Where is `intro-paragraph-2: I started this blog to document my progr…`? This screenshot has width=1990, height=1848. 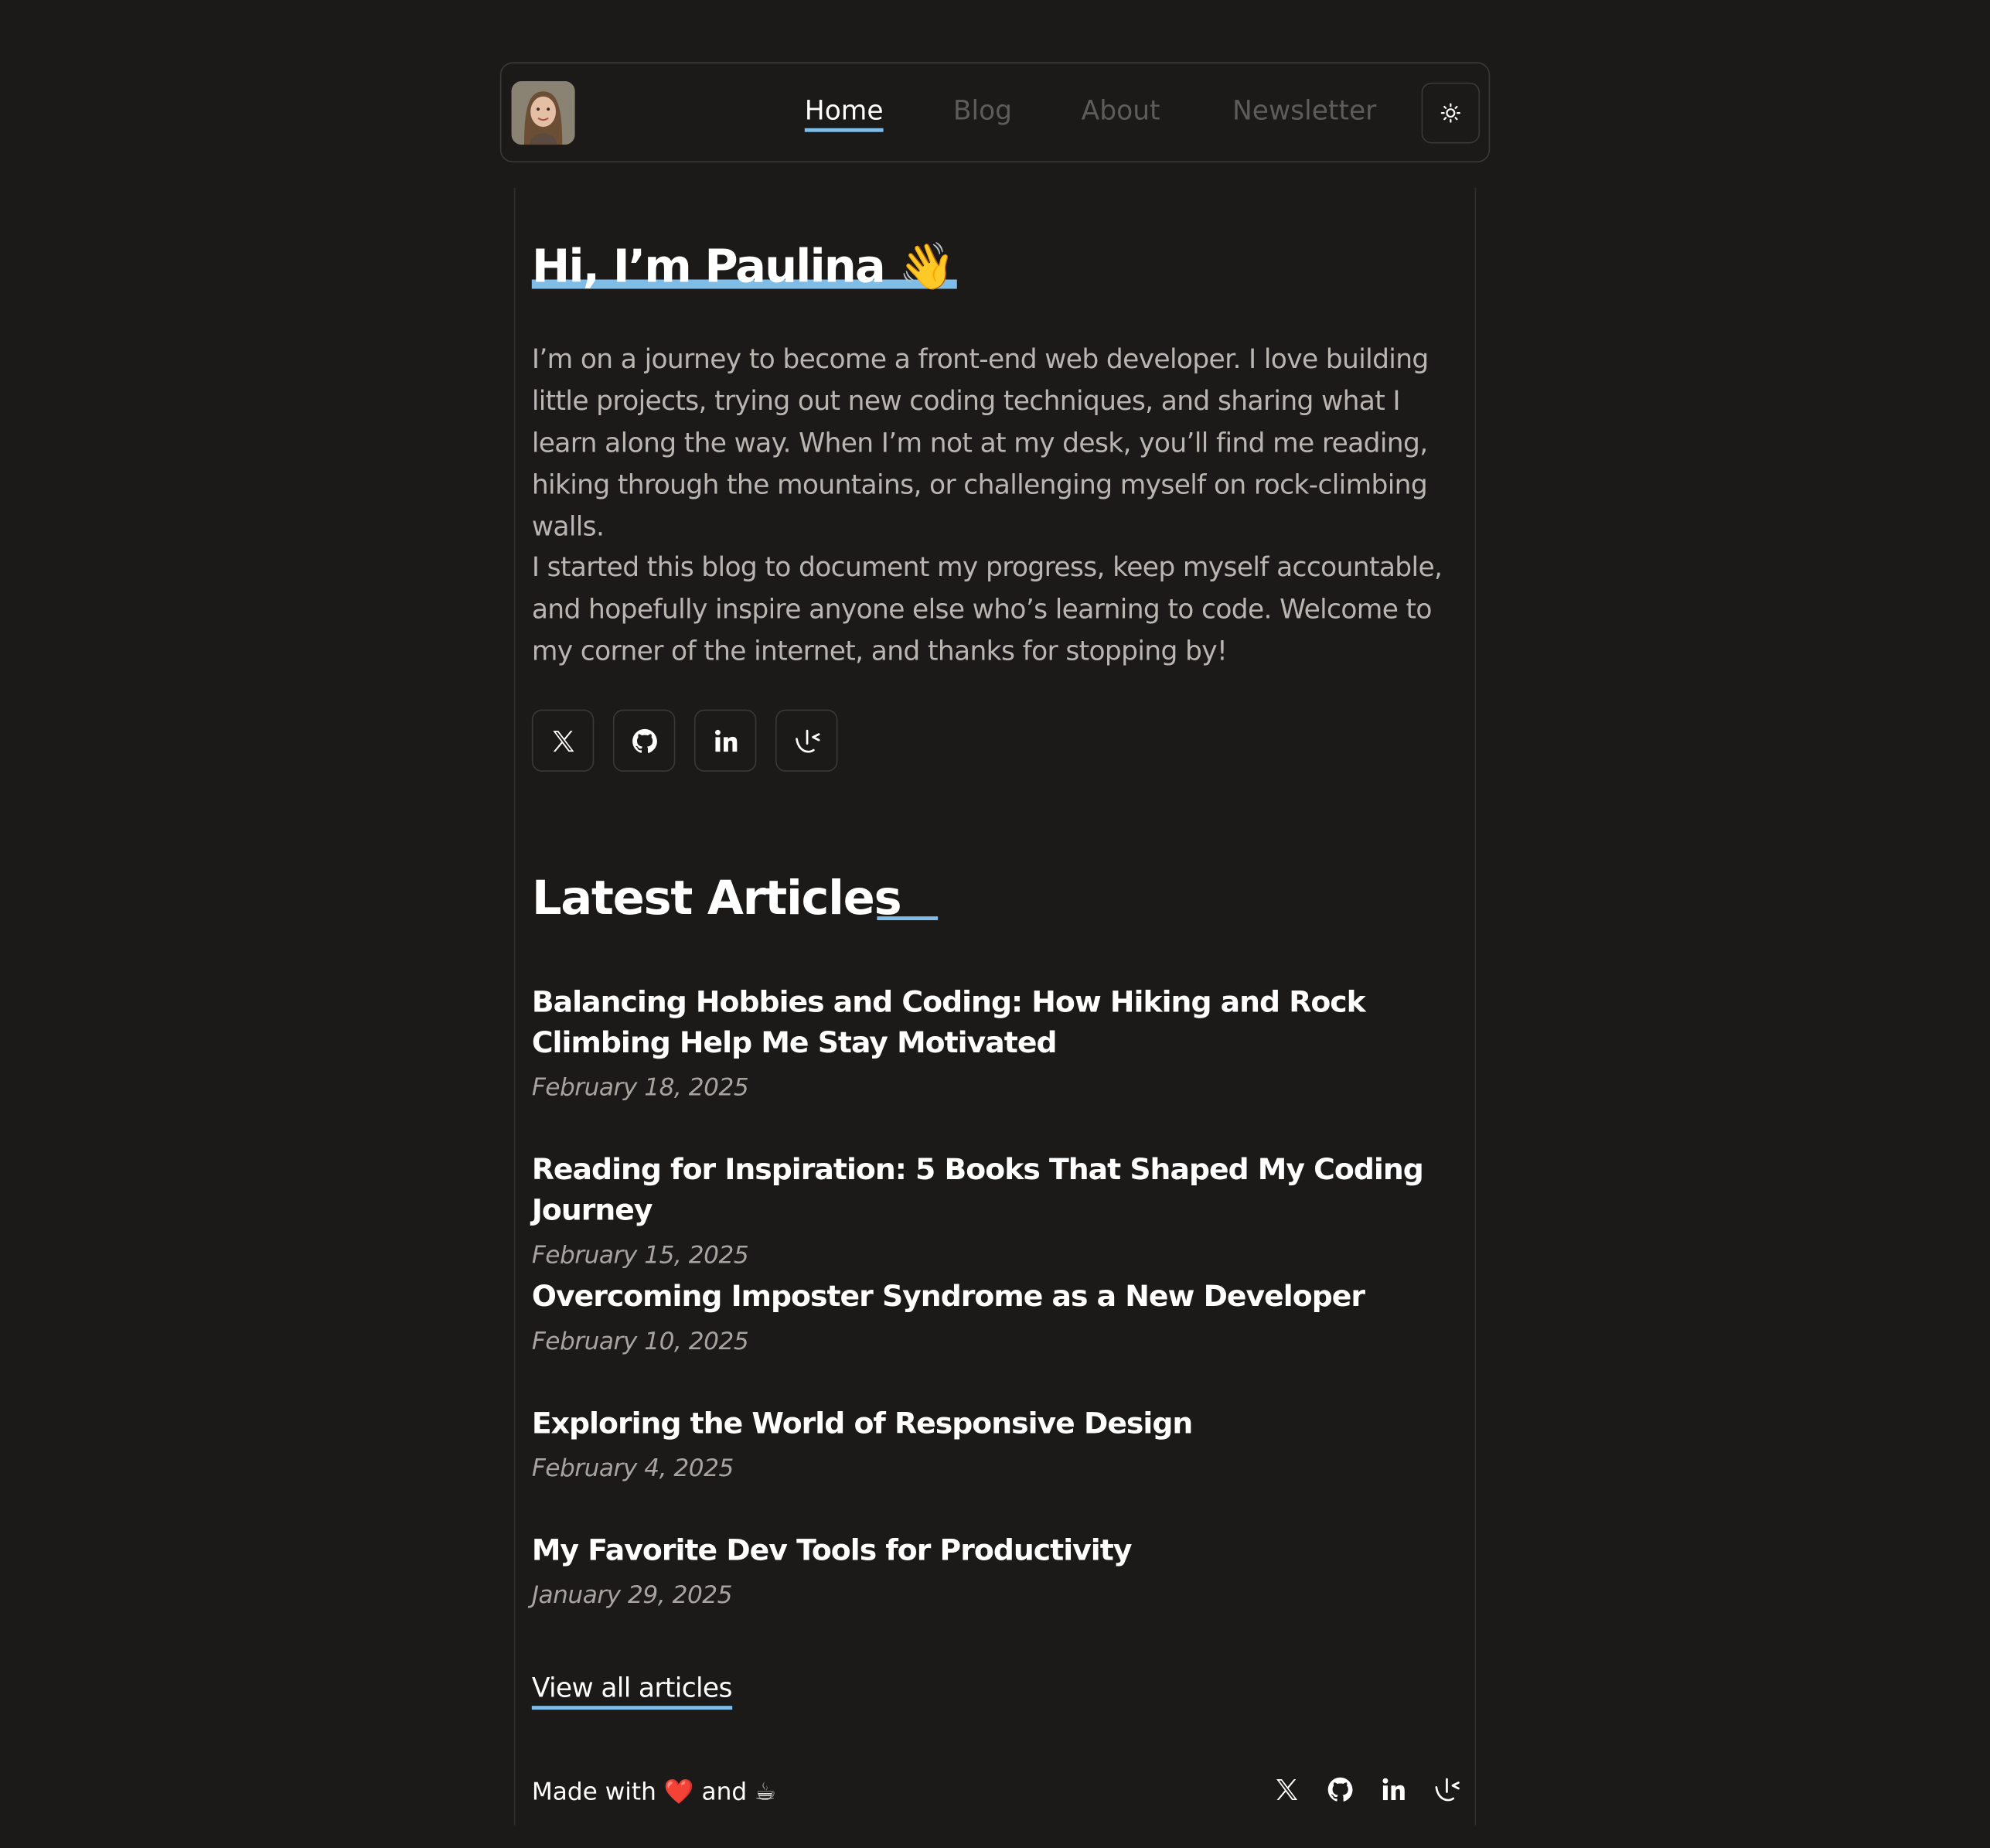
intro-paragraph-2: I started this blog to document my progr… is located at coordinates (987, 609).